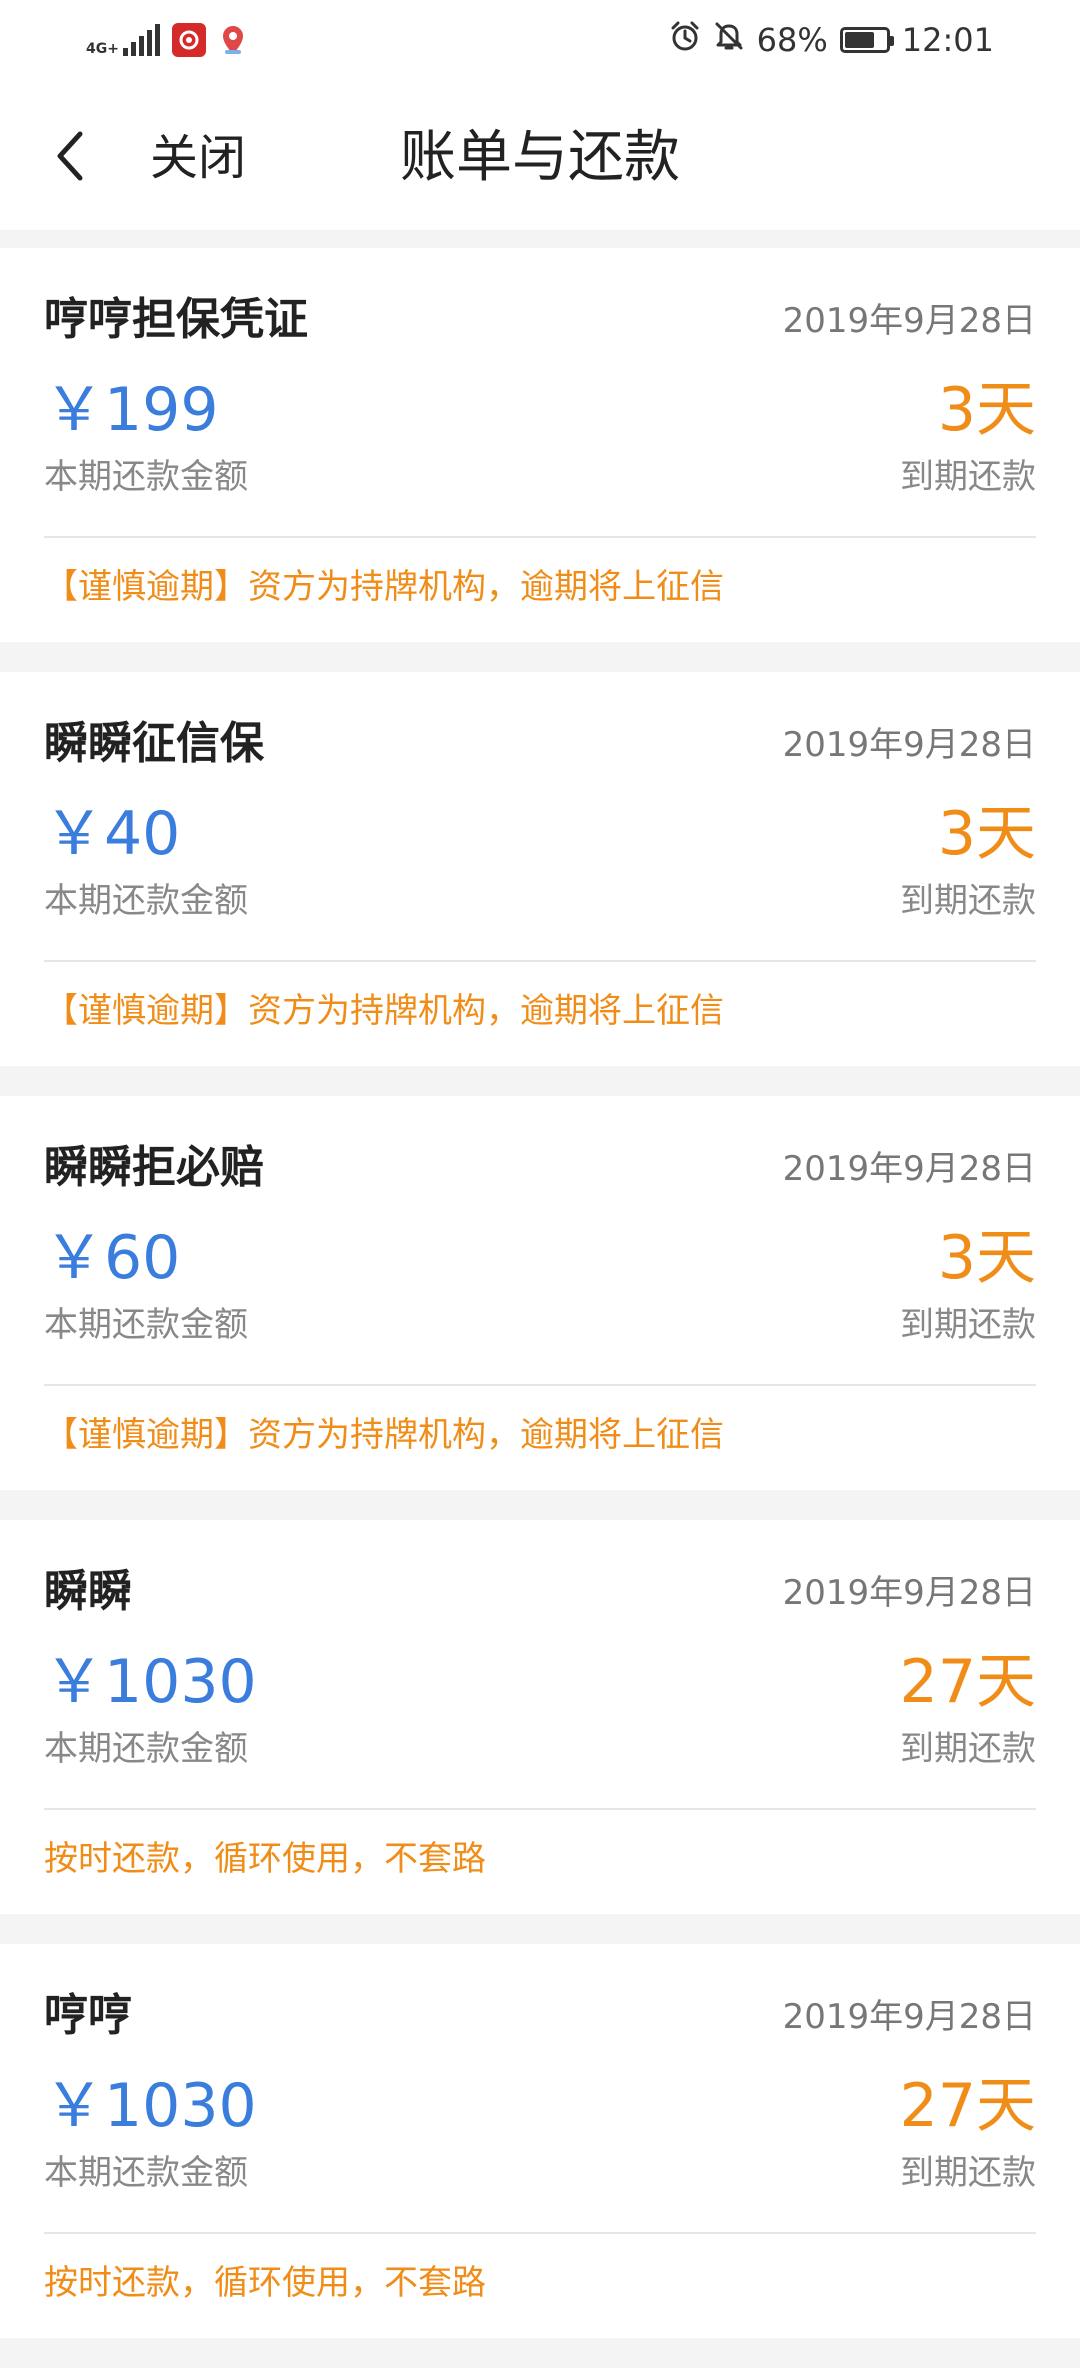  What do you see at coordinates (233, 40) in the screenshot?
I see `map-pin-icon` at bounding box center [233, 40].